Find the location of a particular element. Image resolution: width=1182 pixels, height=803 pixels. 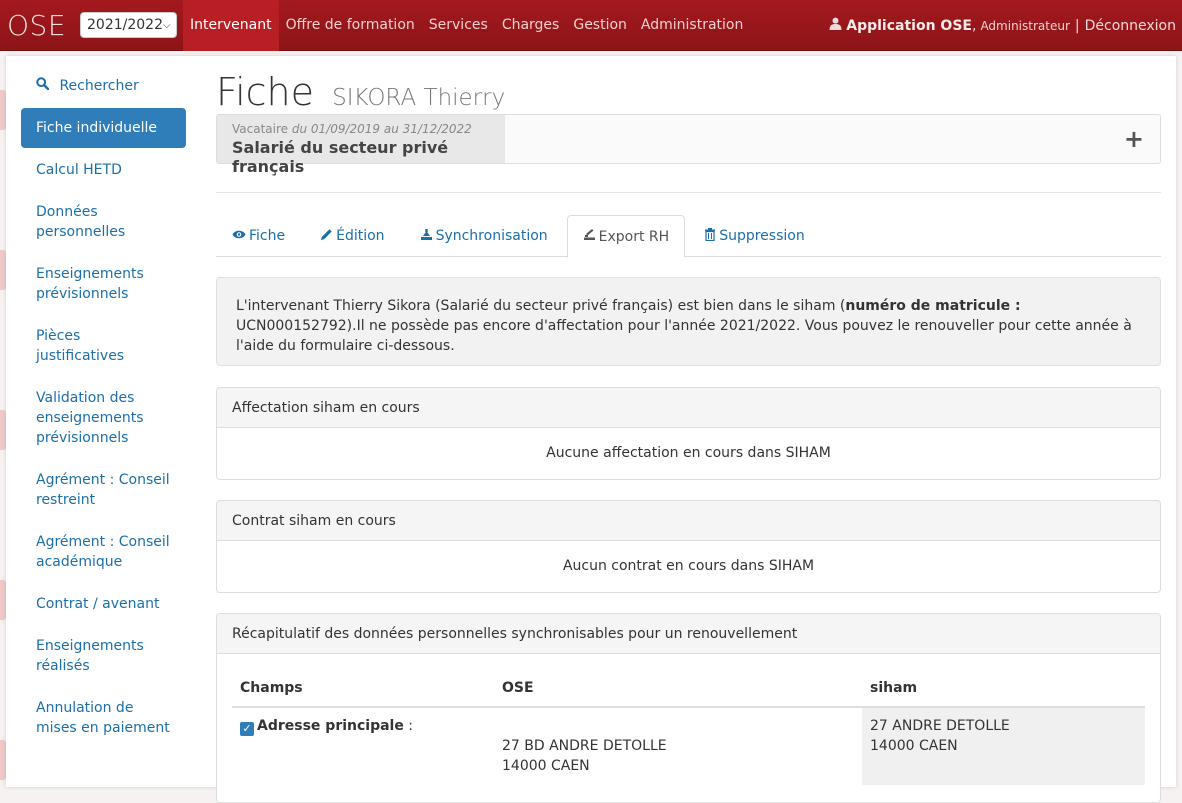

tab-fiche-label: Fiche is located at coordinates (267, 236).